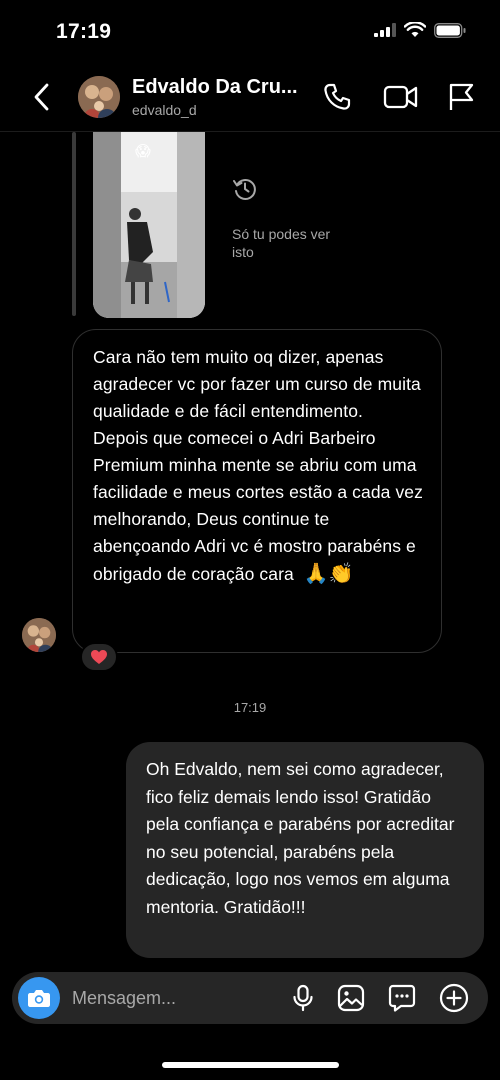 The width and height of the screenshot is (500, 1080). Describe the element at coordinates (328, 573) in the screenshot. I see `message-emojis: 🙏👏` at that location.